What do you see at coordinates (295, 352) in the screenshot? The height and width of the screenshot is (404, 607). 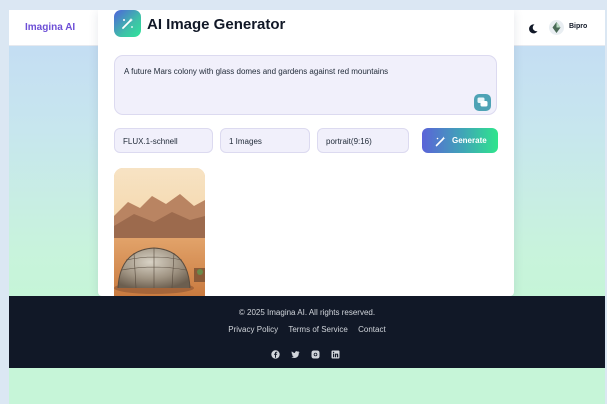 I see `twitter-icon` at bounding box center [295, 352].